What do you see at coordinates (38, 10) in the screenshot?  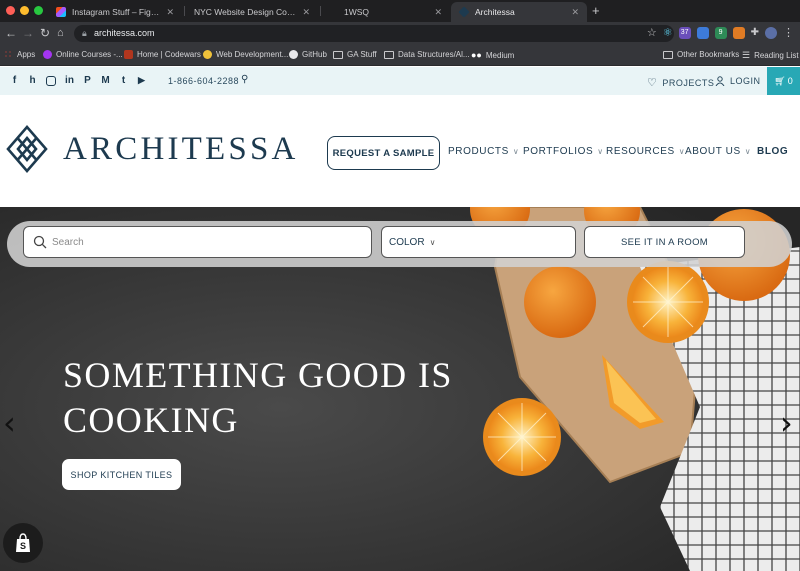 I see `maximize-window-button` at bounding box center [38, 10].